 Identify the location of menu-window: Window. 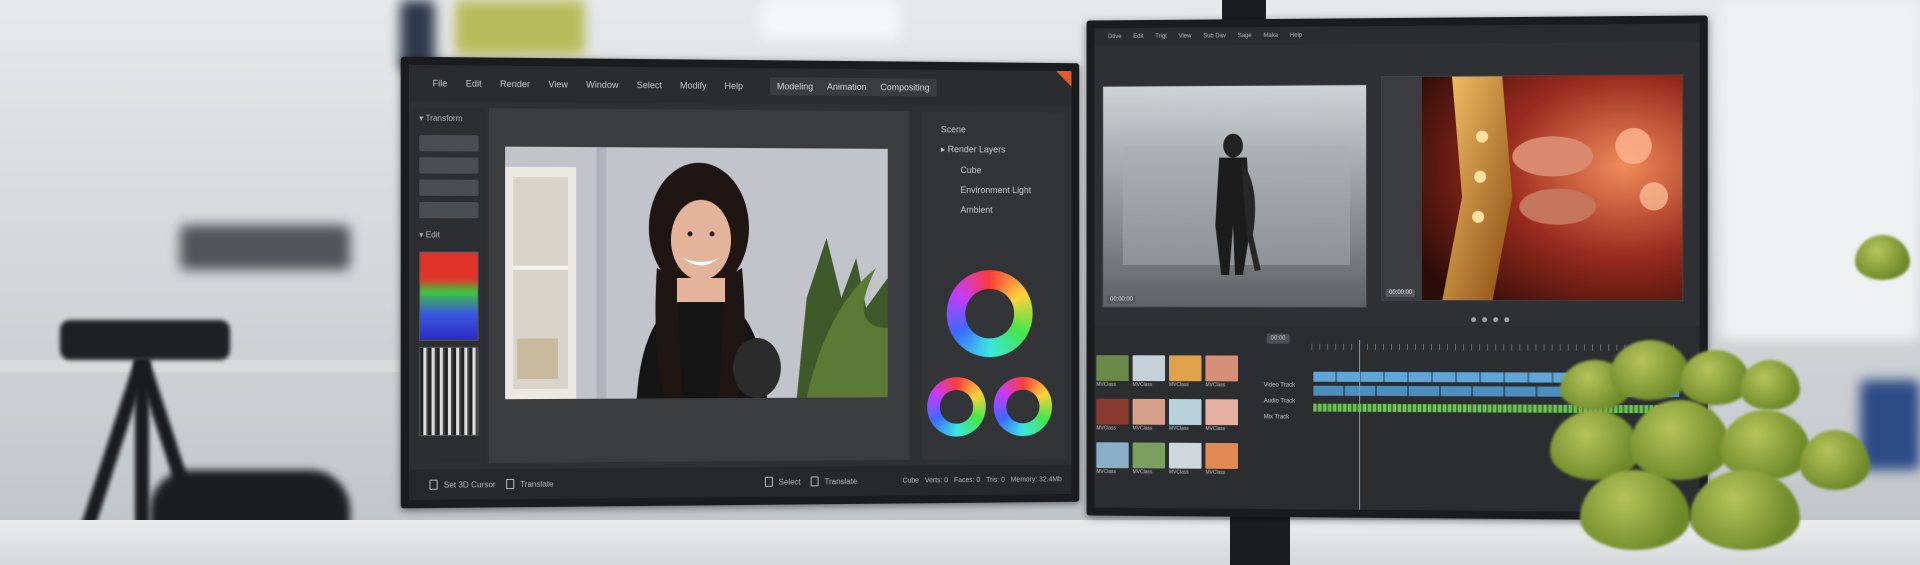
(602, 85).